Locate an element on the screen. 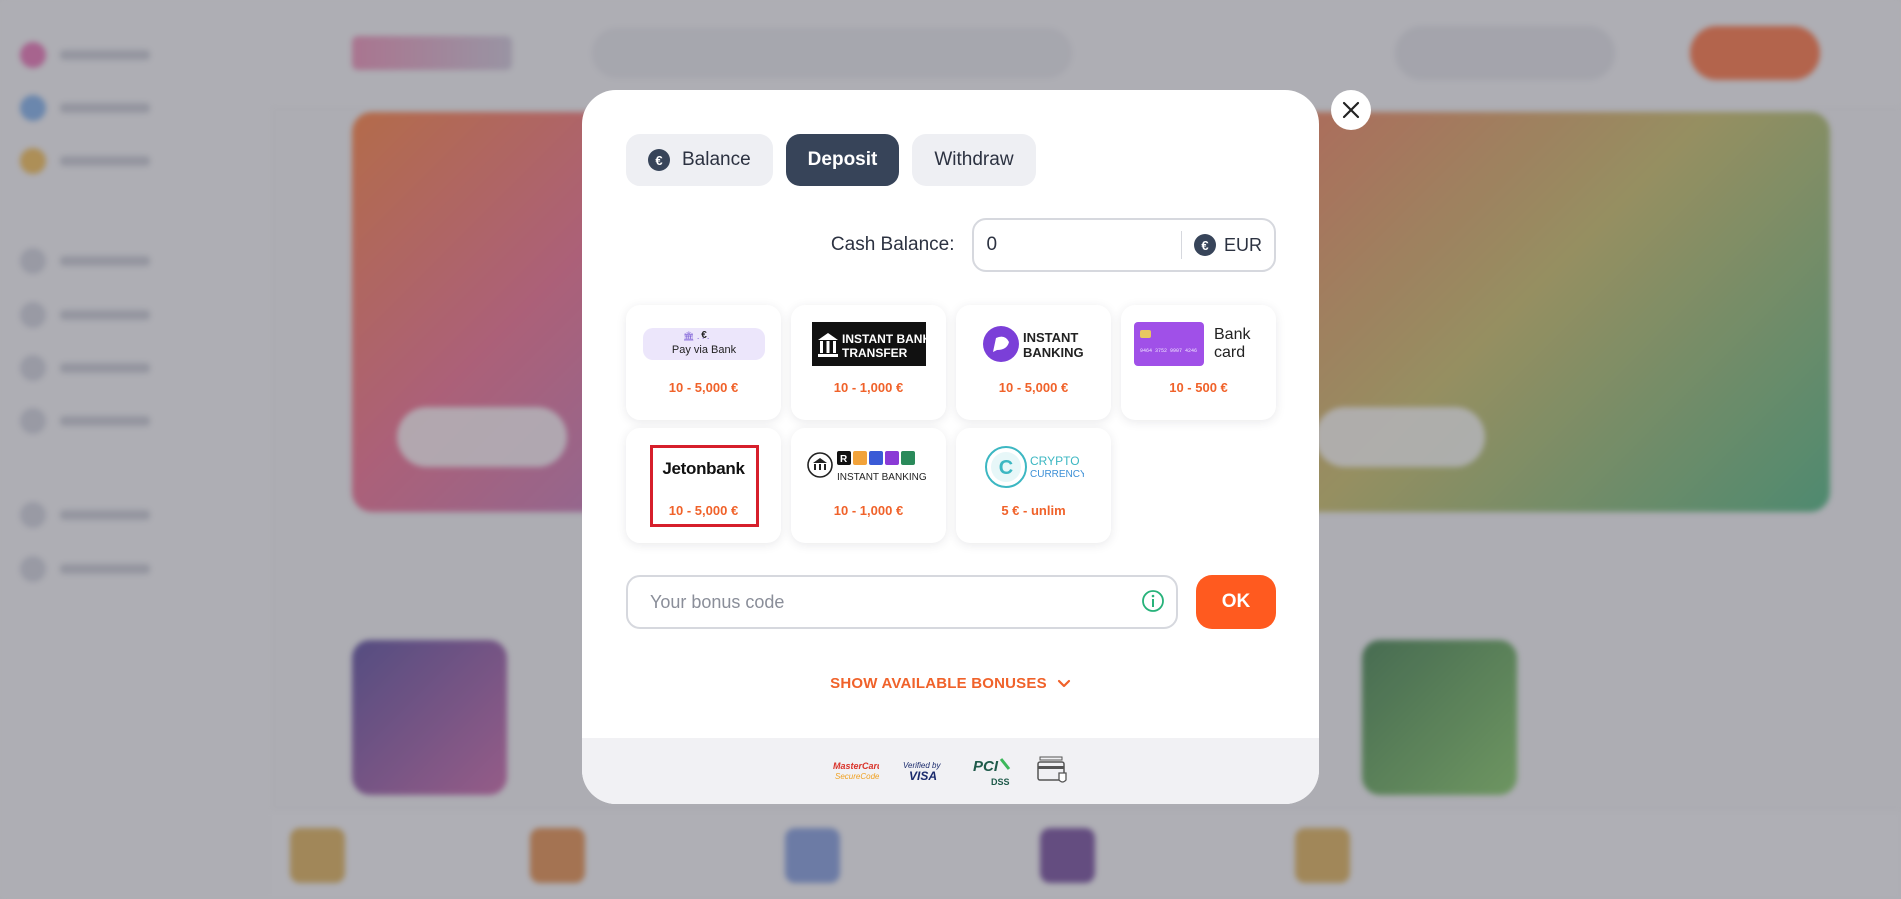 The height and width of the screenshot is (899, 1901). svg-text: Pay via Bank is located at coordinates (703, 350).